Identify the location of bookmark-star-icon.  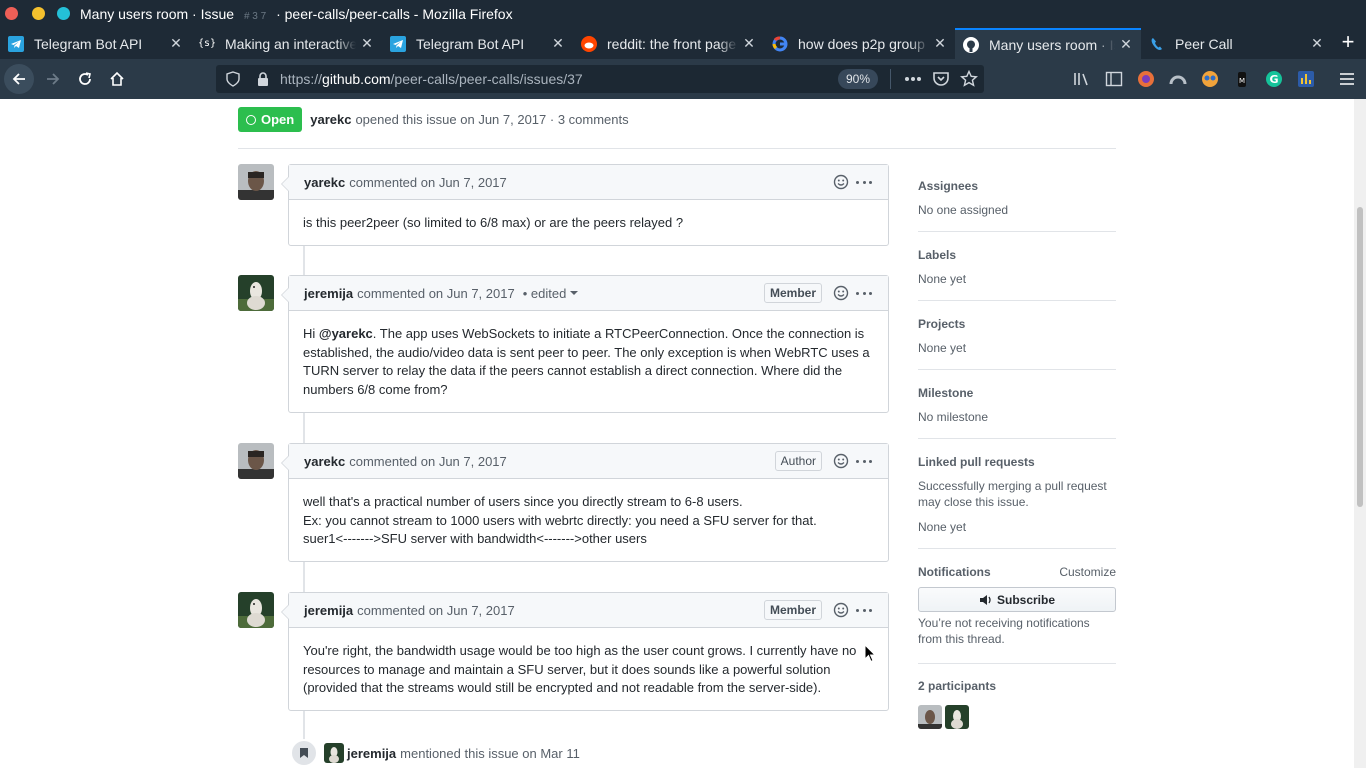
(969, 79).